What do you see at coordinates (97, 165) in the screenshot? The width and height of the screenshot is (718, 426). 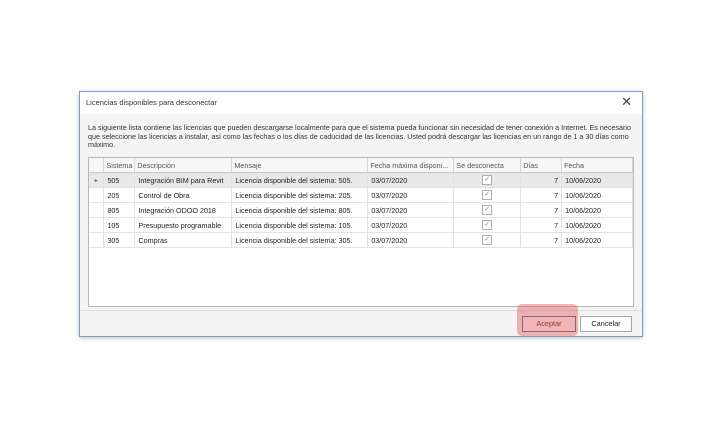 I see `row-indicator-header` at bounding box center [97, 165].